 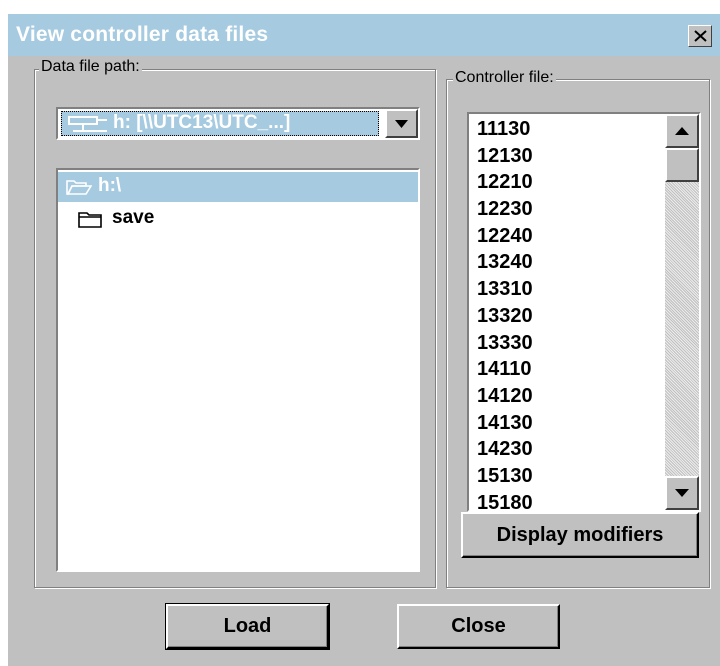 What do you see at coordinates (505, 369) in the screenshot?
I see `controller-file-item: 14110` at bounding box center [505, 369].